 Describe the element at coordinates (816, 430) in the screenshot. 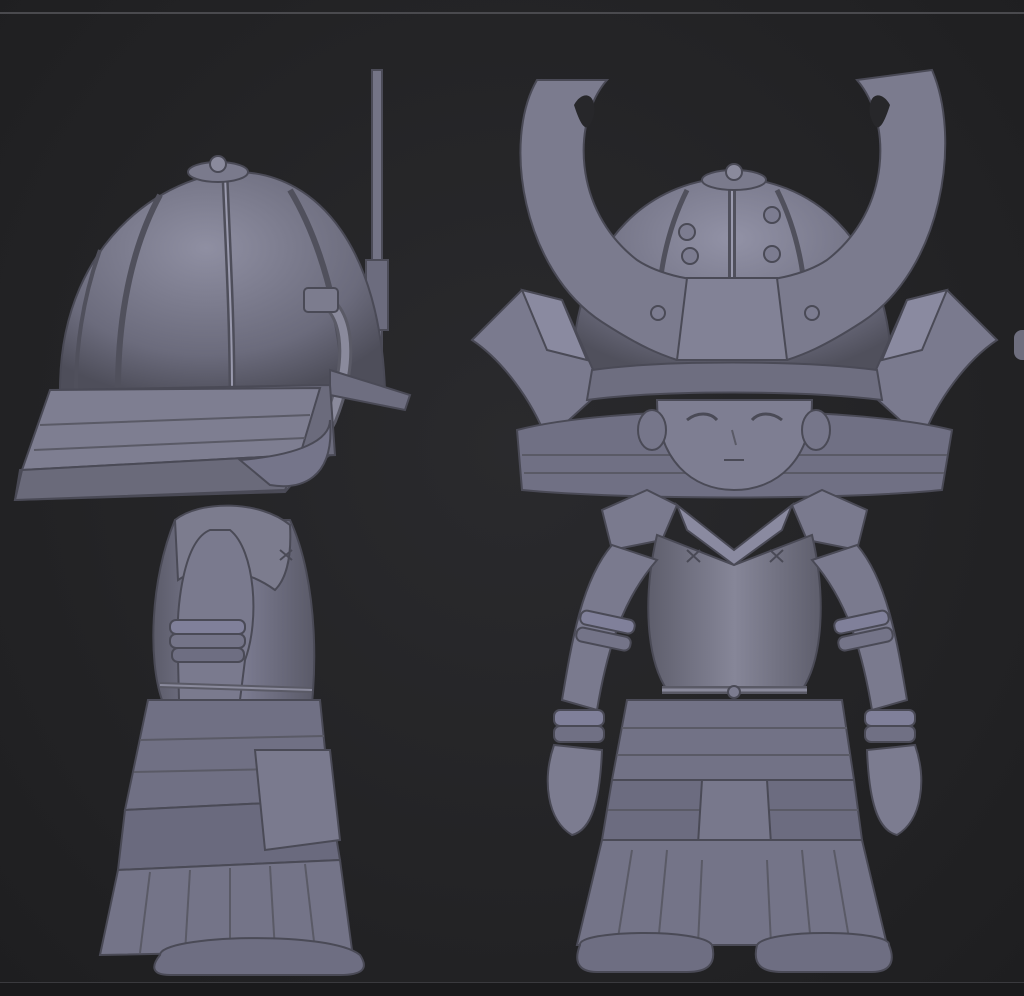

I see `ear-right` at that location.